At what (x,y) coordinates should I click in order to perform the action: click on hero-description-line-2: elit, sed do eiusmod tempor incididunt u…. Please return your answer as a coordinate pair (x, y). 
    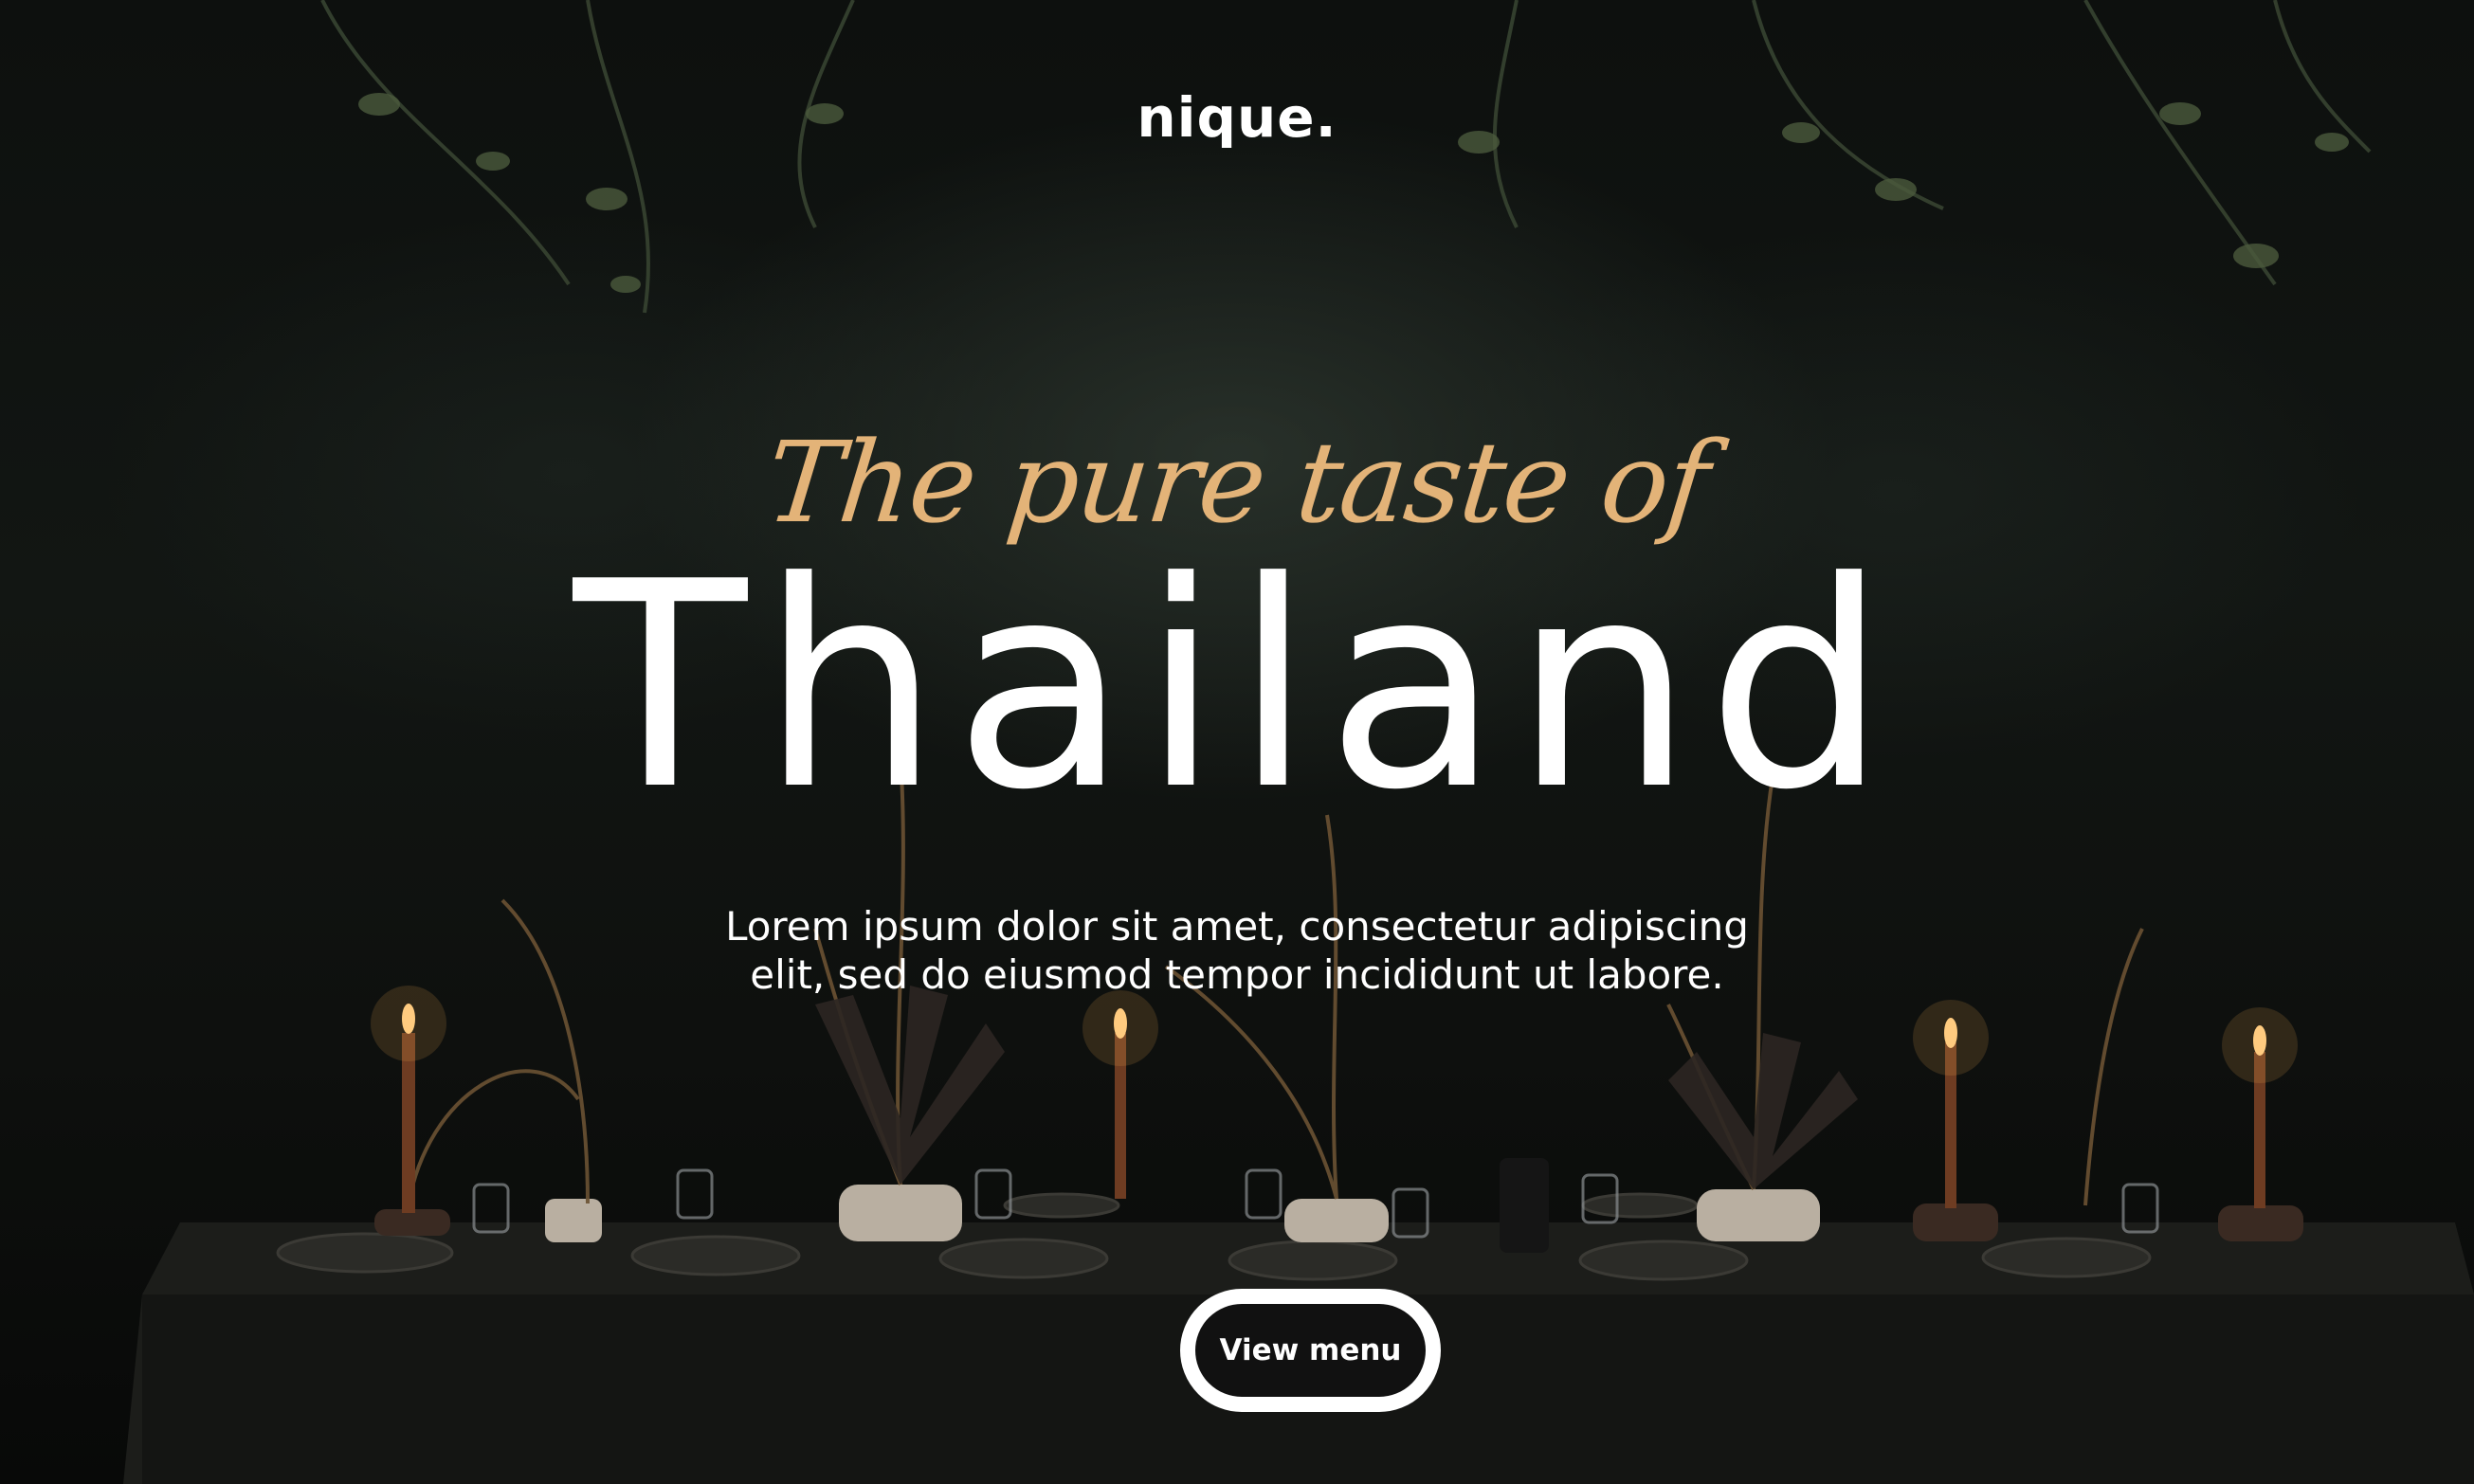
    Looking at the image, I should click on (1237, 974).